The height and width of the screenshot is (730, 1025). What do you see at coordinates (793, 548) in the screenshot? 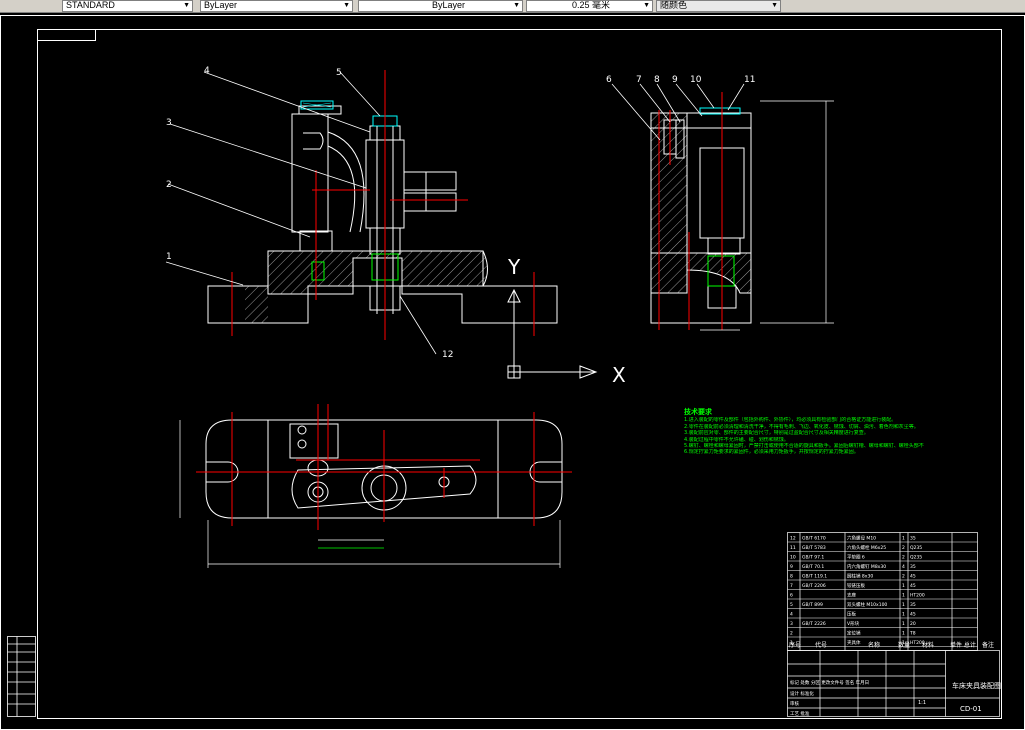
I see `bom-cell-no: 11` at bounding box center [793, 548].